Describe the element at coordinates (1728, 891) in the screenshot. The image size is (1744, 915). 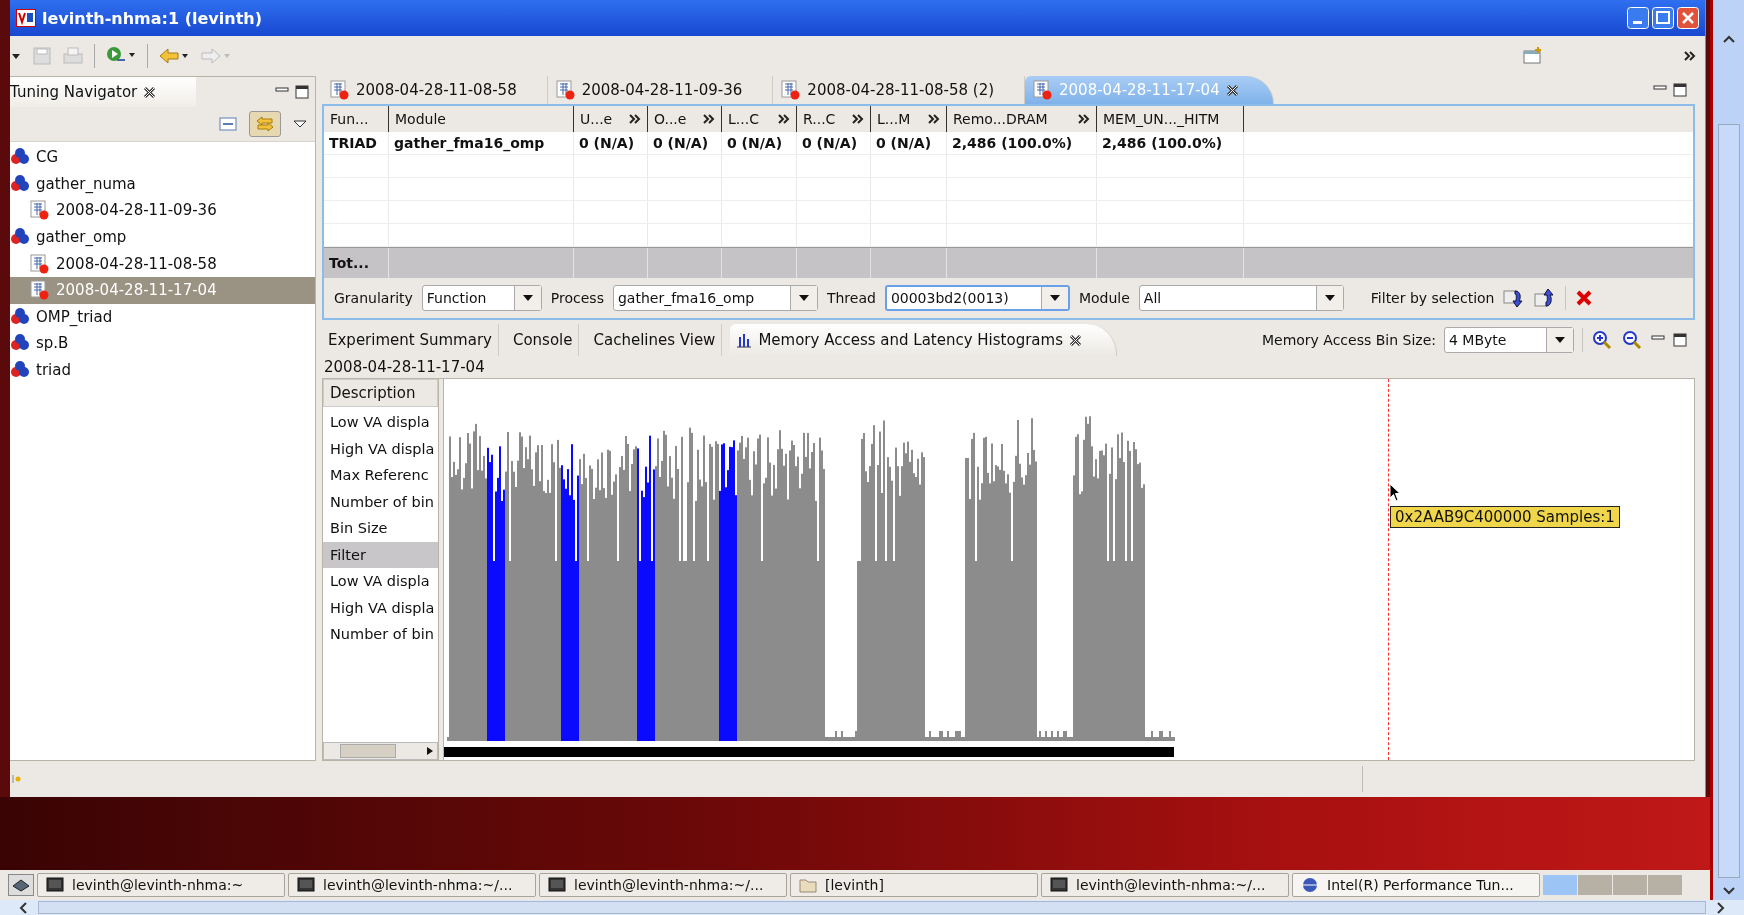
I see `scroll-down-icon` at that location.